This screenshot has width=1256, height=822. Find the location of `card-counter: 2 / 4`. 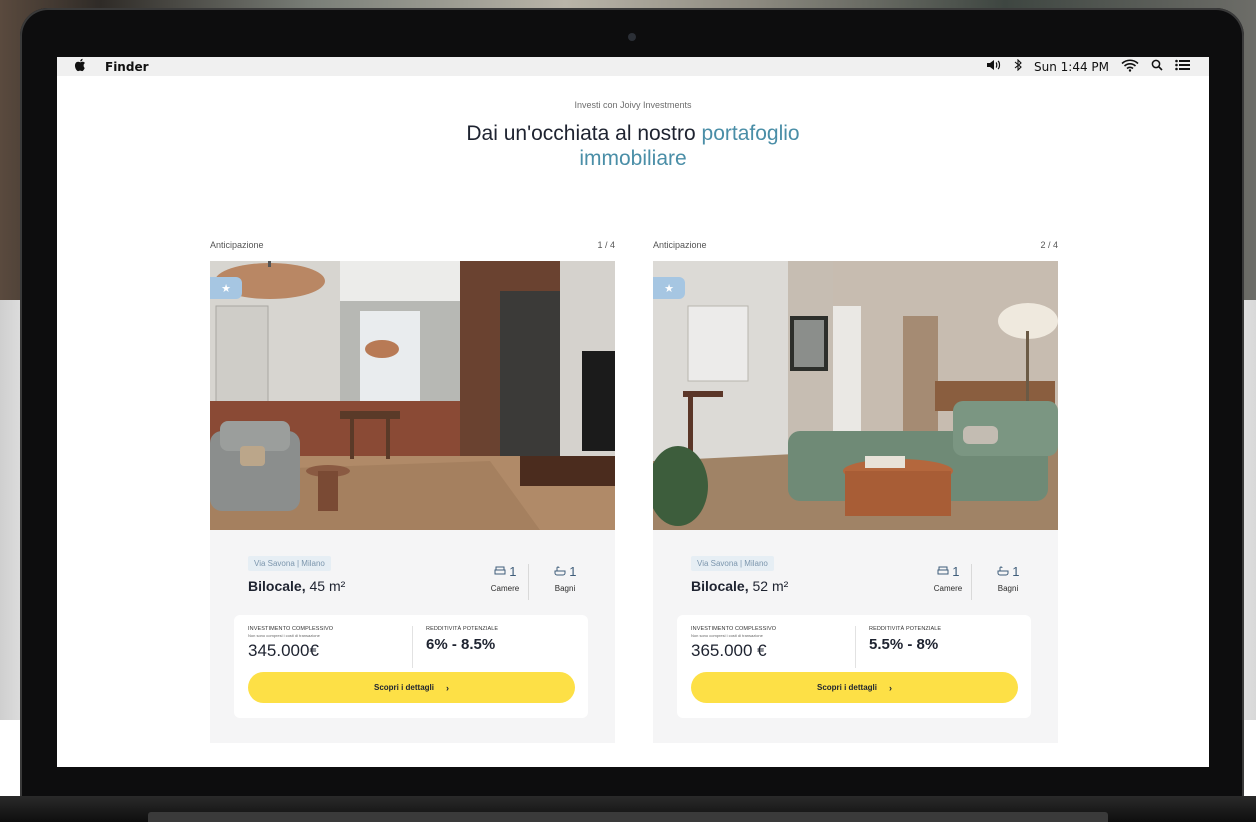

card-counter: 2 / 4 is located at coordinates (1049, 245).